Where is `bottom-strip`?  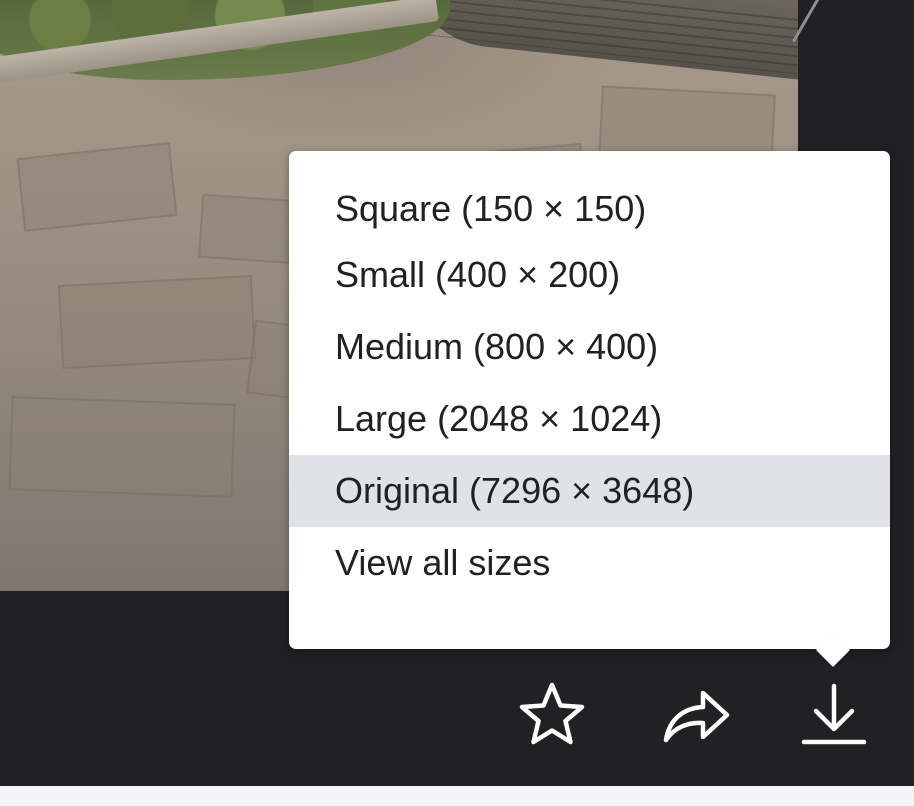
bottom-strip is located at coordinates (457, 796).